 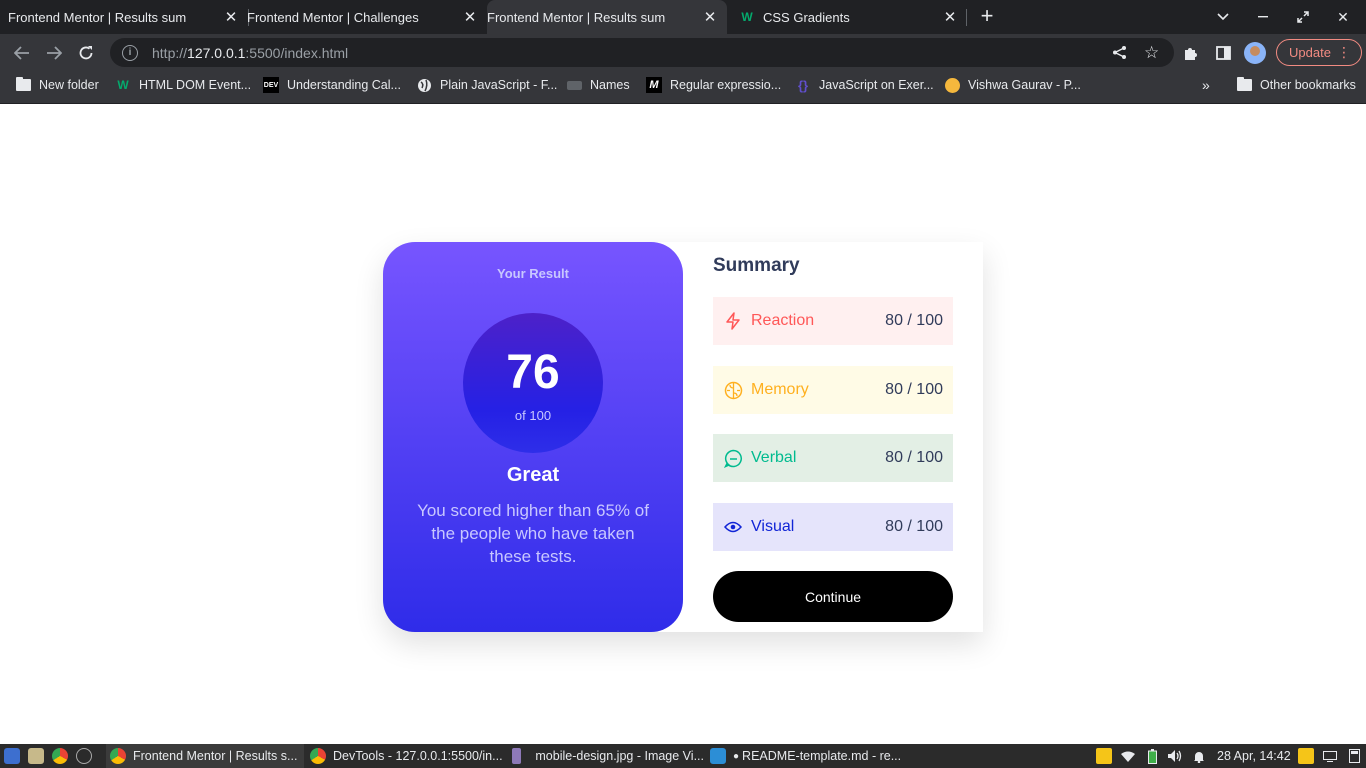 I want to click on url-text: http://127.0.0.1:5500/index.html, so click(x=250, y=52).